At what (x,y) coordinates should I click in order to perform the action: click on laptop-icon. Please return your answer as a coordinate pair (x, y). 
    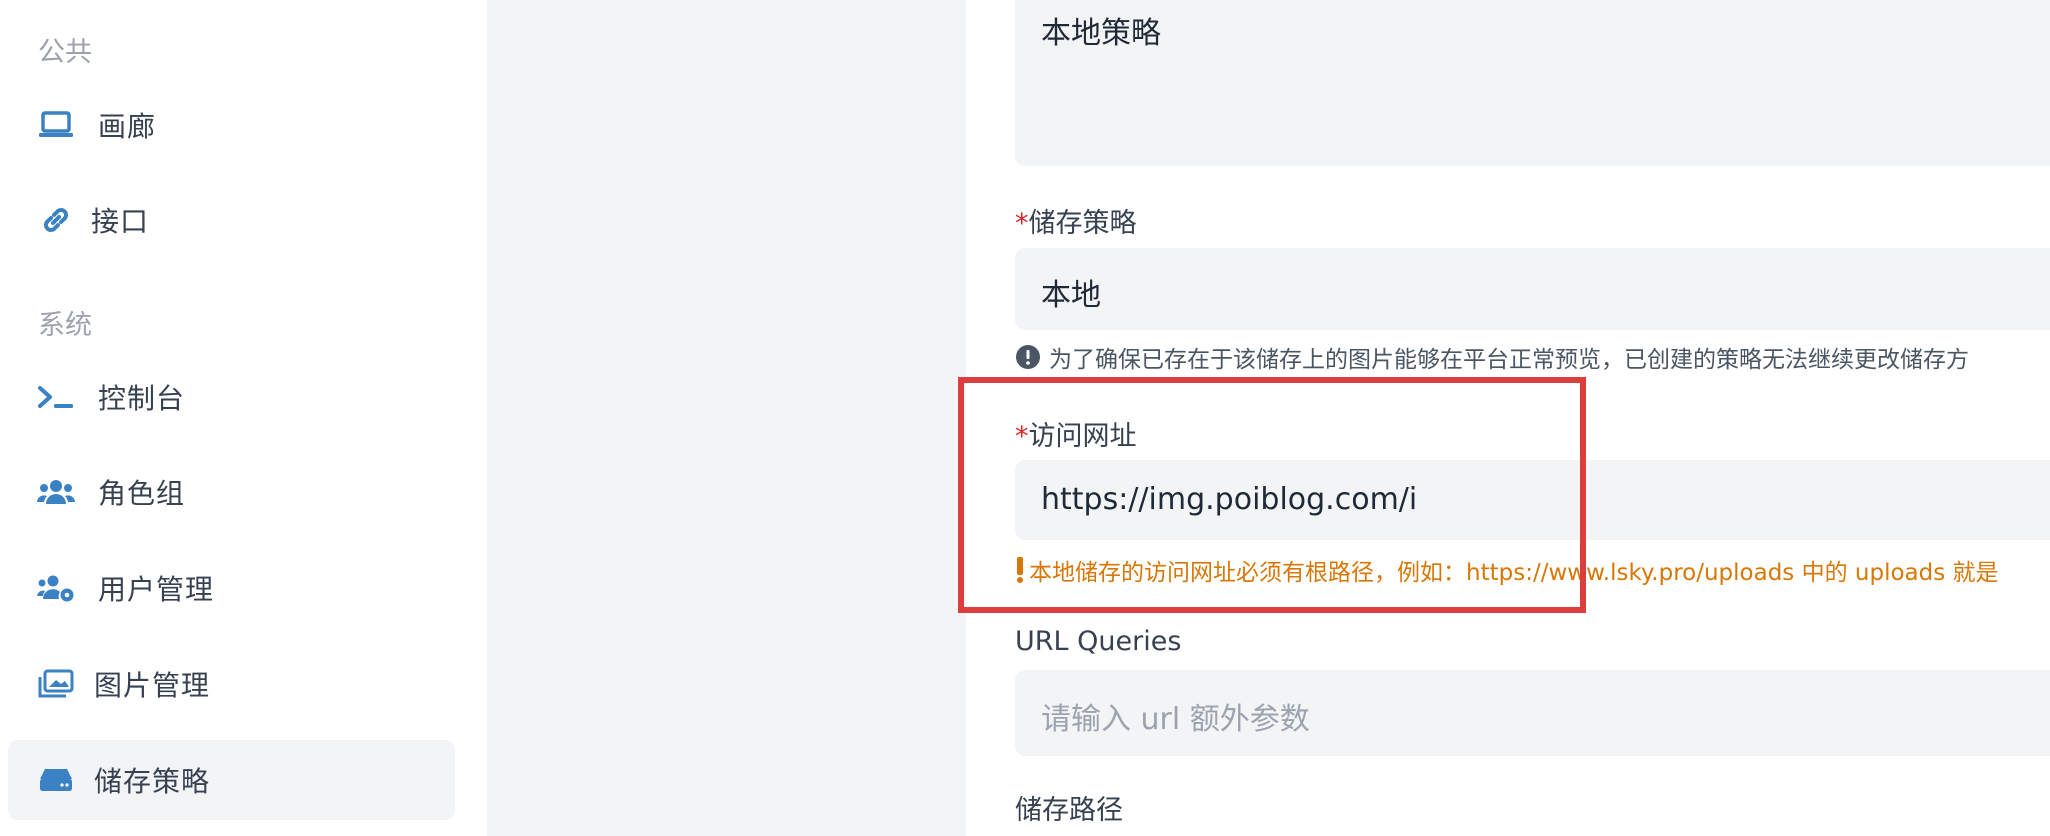
    Looking at the image, I should click on (56, 125).